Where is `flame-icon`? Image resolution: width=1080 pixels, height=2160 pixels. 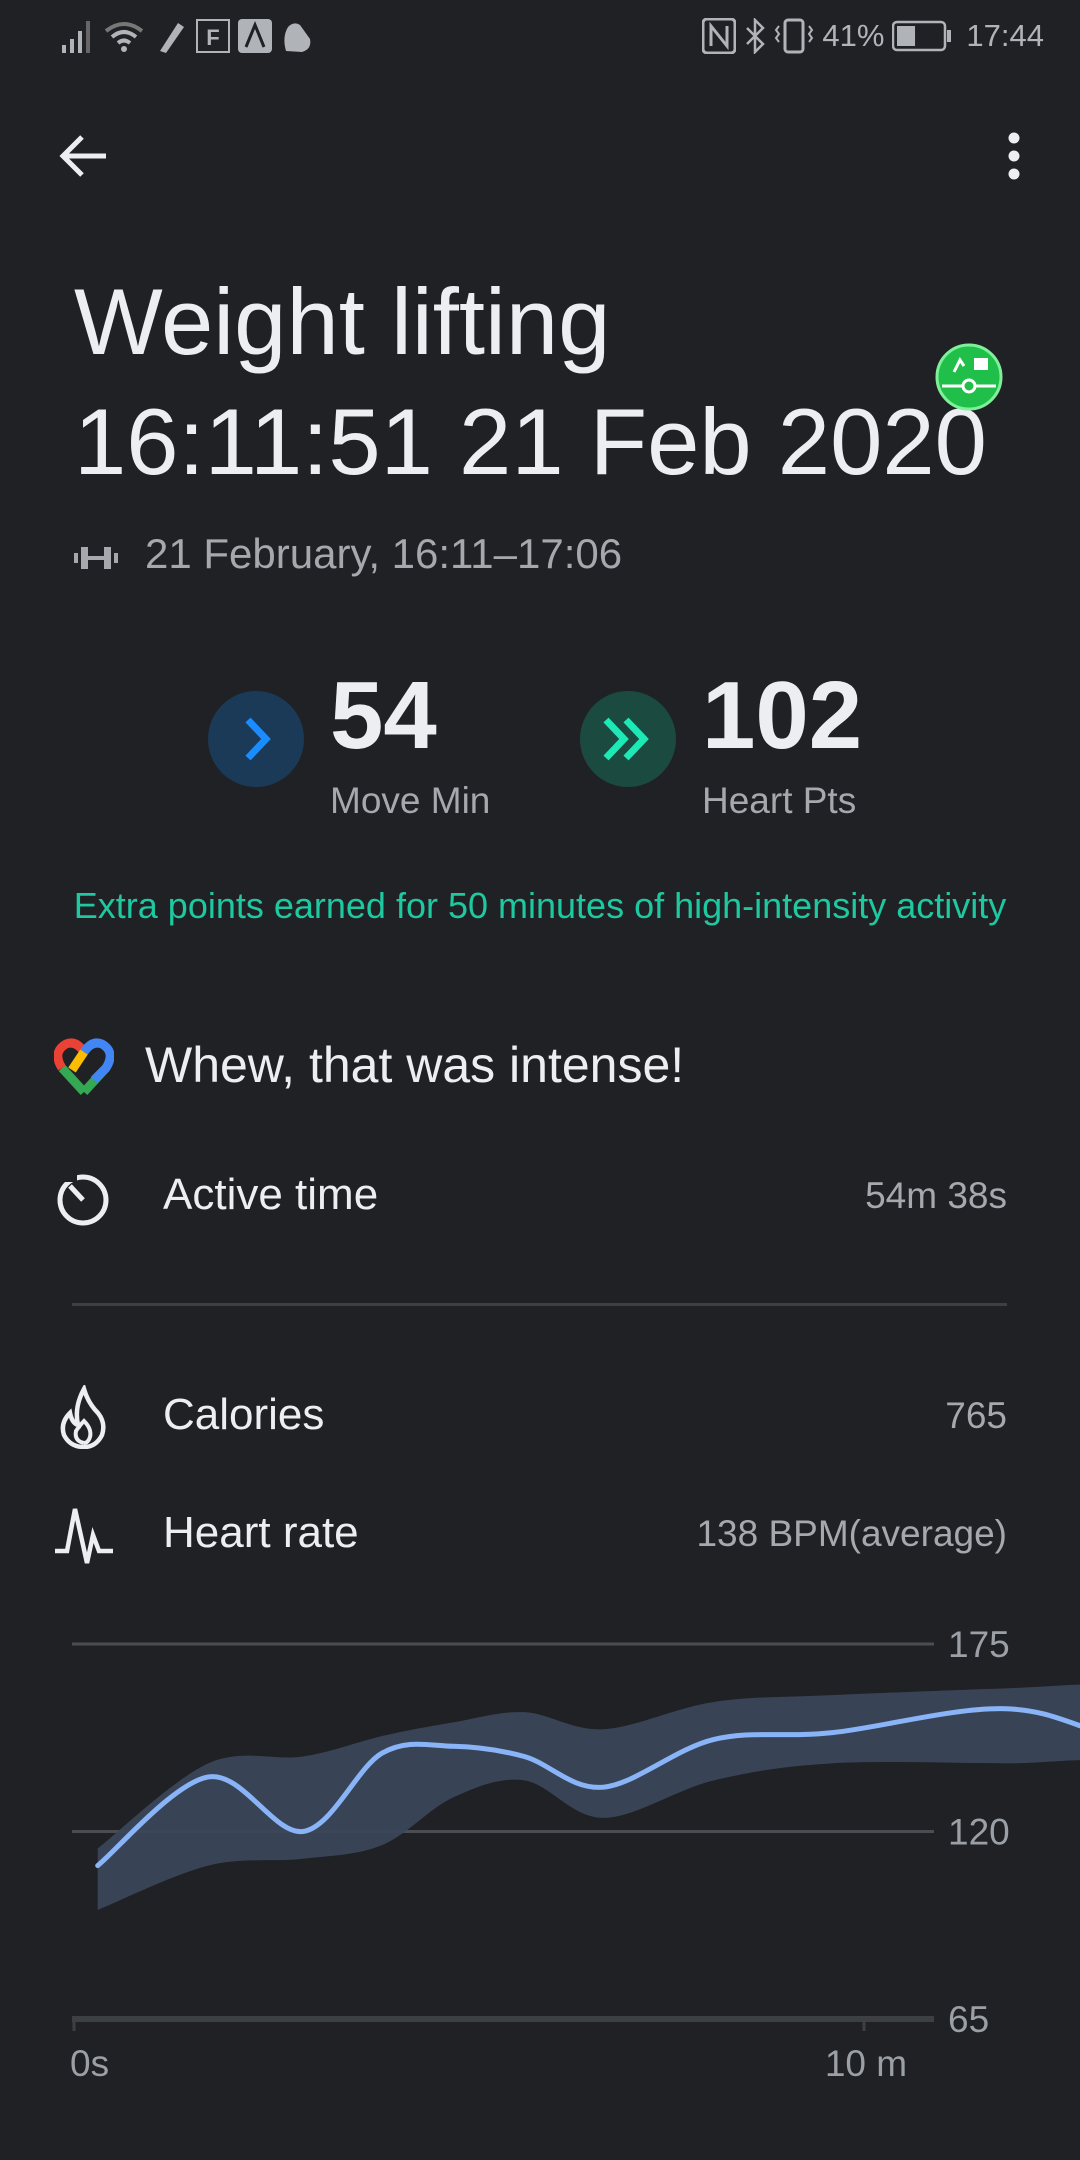
flame-icon is located at coordinates (83, 1417).